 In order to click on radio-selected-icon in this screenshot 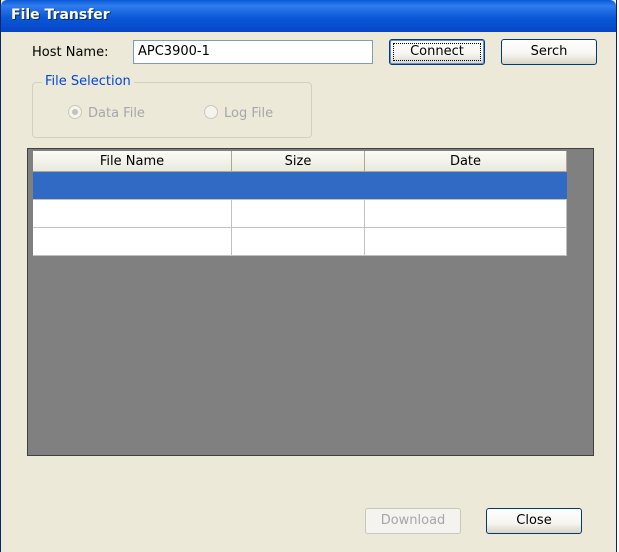, I will do `click(75, 112)`.